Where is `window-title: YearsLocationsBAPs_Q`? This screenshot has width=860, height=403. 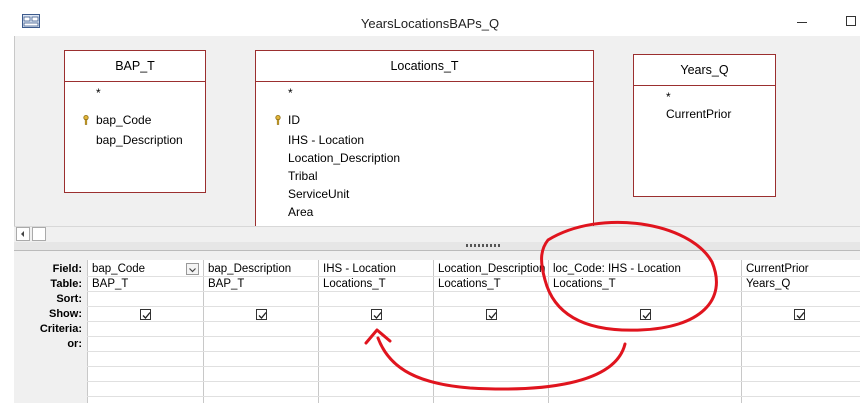 window-title: YearsLocationsBAPs_Q is located at coordinates (430, 23).